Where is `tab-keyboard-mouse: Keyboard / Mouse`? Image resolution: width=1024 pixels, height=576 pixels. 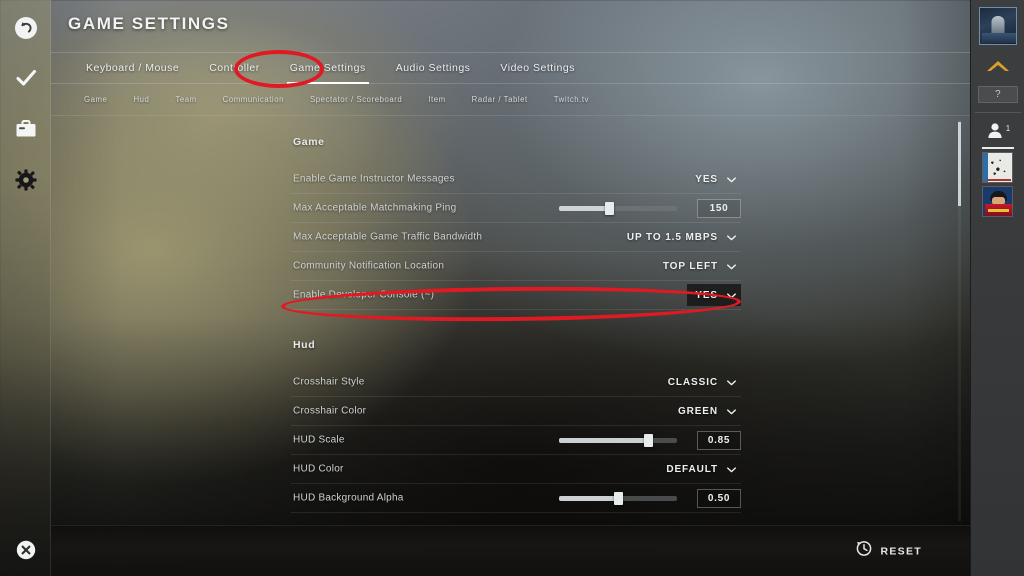 tab-keyboard-mouse: Keyboard / Mouse is located at coordinates (132, 68).